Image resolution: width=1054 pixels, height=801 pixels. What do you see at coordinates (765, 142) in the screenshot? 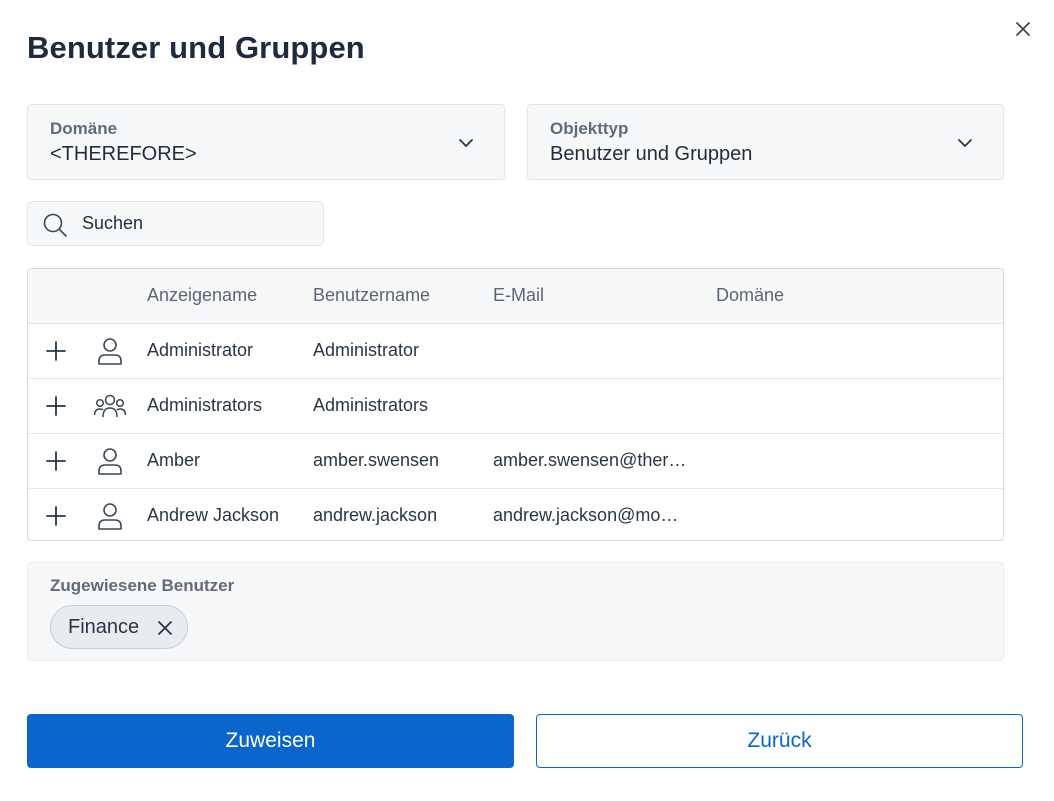
I see `object-type-select: Objekttyp Benutzer und Gruppen` at bounding box center [765, 142].